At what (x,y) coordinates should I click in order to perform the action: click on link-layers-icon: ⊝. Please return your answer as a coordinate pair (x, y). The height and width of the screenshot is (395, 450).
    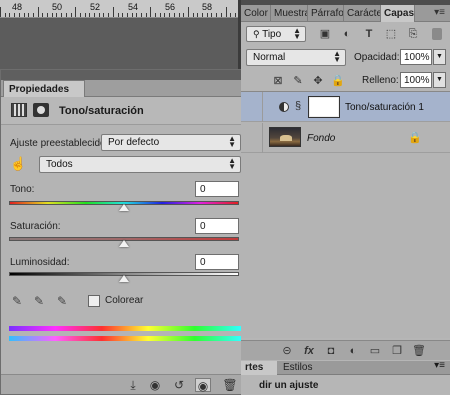
    Looking at the image, I should click on (287, 351).